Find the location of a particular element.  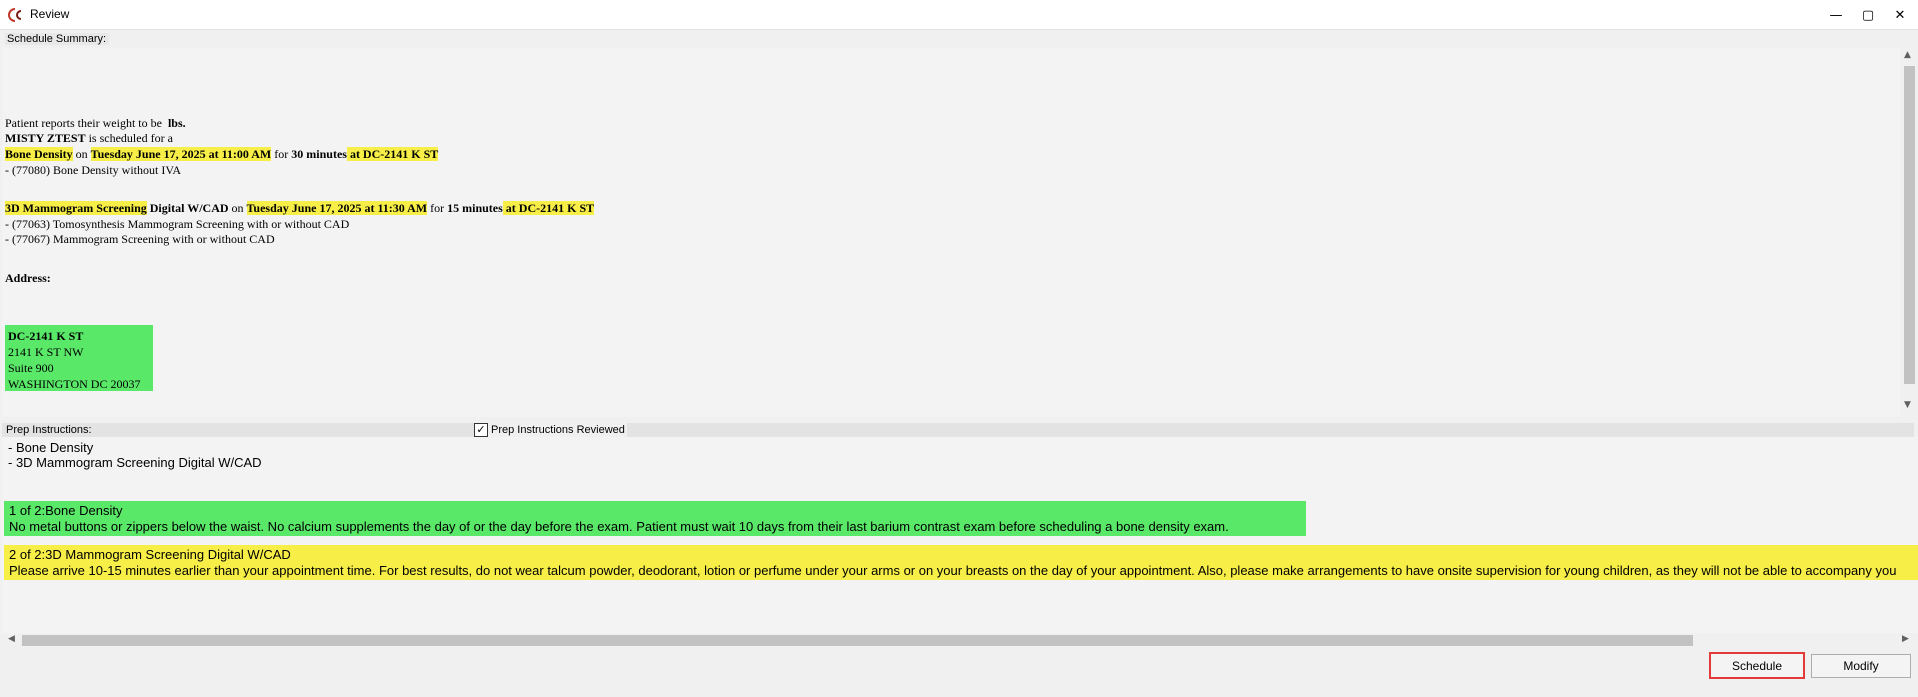

scroll-right-icon: ▶ is located at coordinates (1905, 639).